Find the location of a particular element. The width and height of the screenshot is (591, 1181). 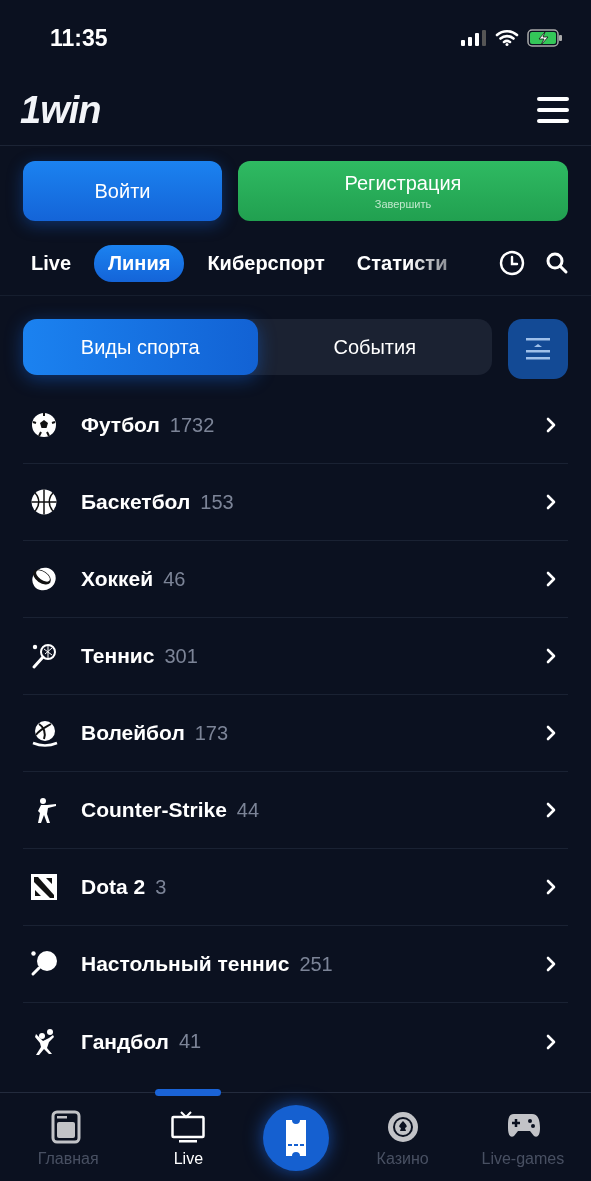

logo: 1win is located at coordinates (60, 110).